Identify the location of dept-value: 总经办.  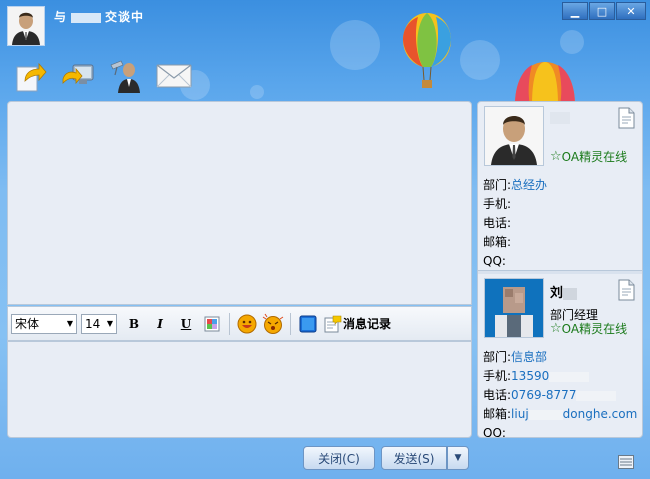
(529, 185).